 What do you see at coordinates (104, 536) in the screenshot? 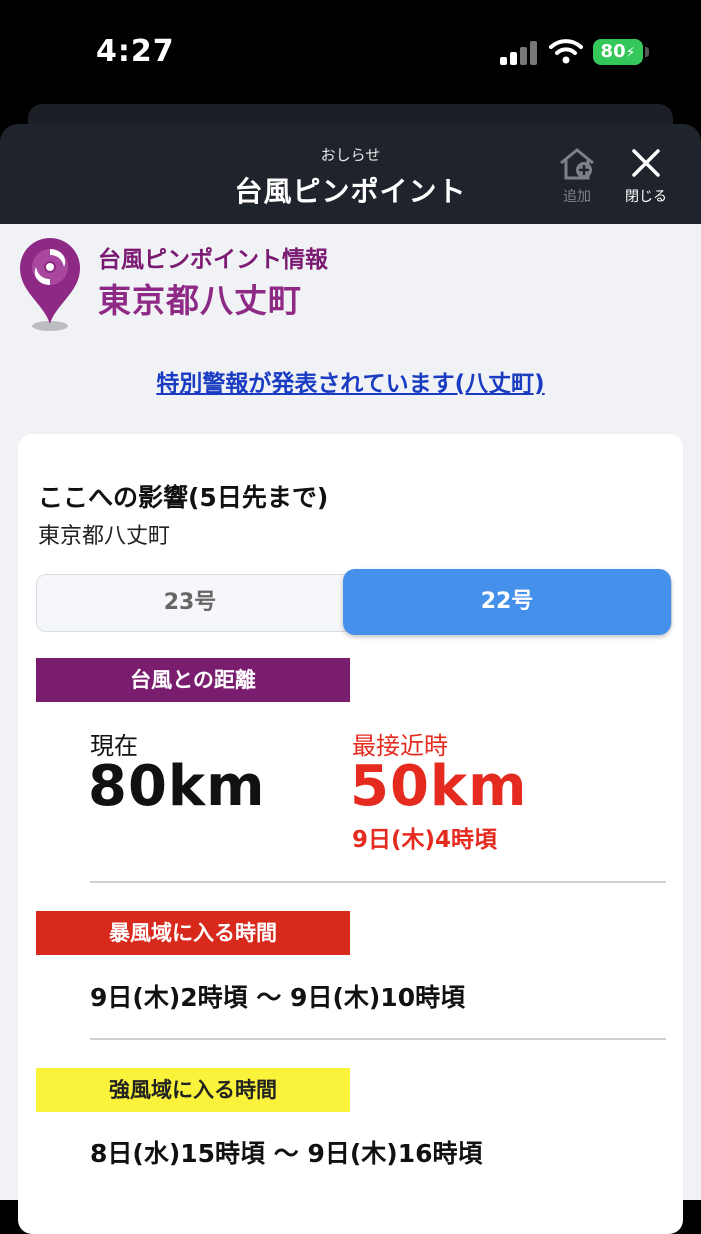
I see `impact-location: 東京都八丈町` at bounding box center [104, 536].